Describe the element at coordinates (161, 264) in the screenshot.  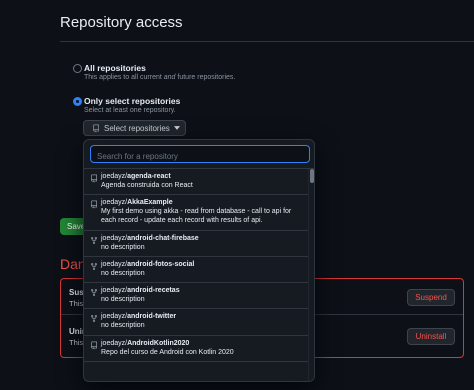
I see `repository-title: android-fotos-social` at that location.